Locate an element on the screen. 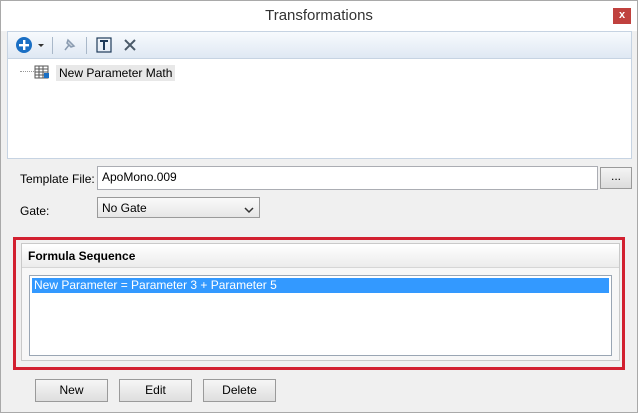 The height and width of the screenshot is (413, 638). edit-button: Edit is located at coordinates (155, 390).